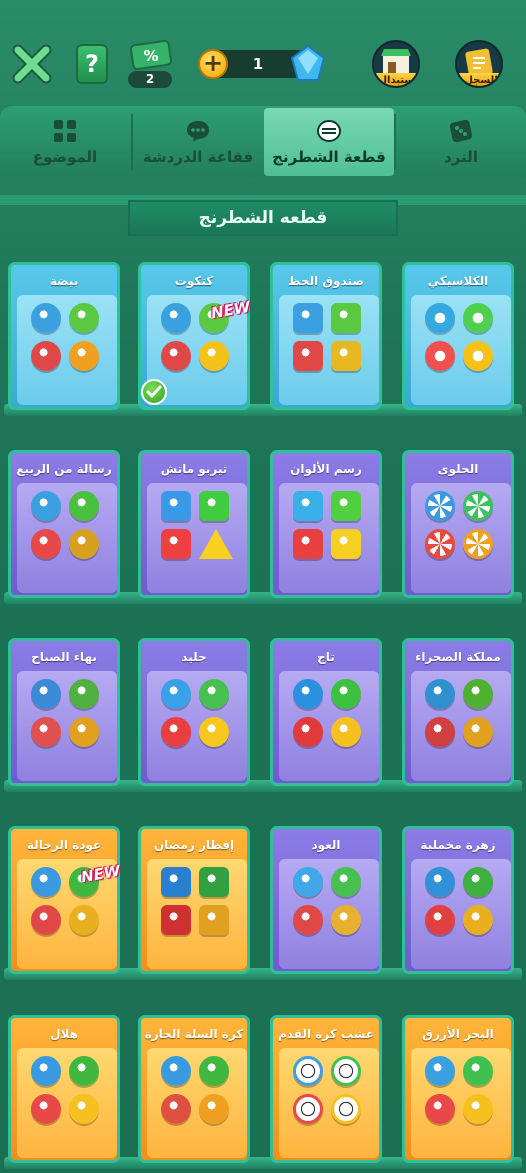 The width and height of the screenshot is (526, 1173). Describe the element at coordinates (329, 157) in the screenshot. I see `tab-label: قطعة الشطرنج` at that location.